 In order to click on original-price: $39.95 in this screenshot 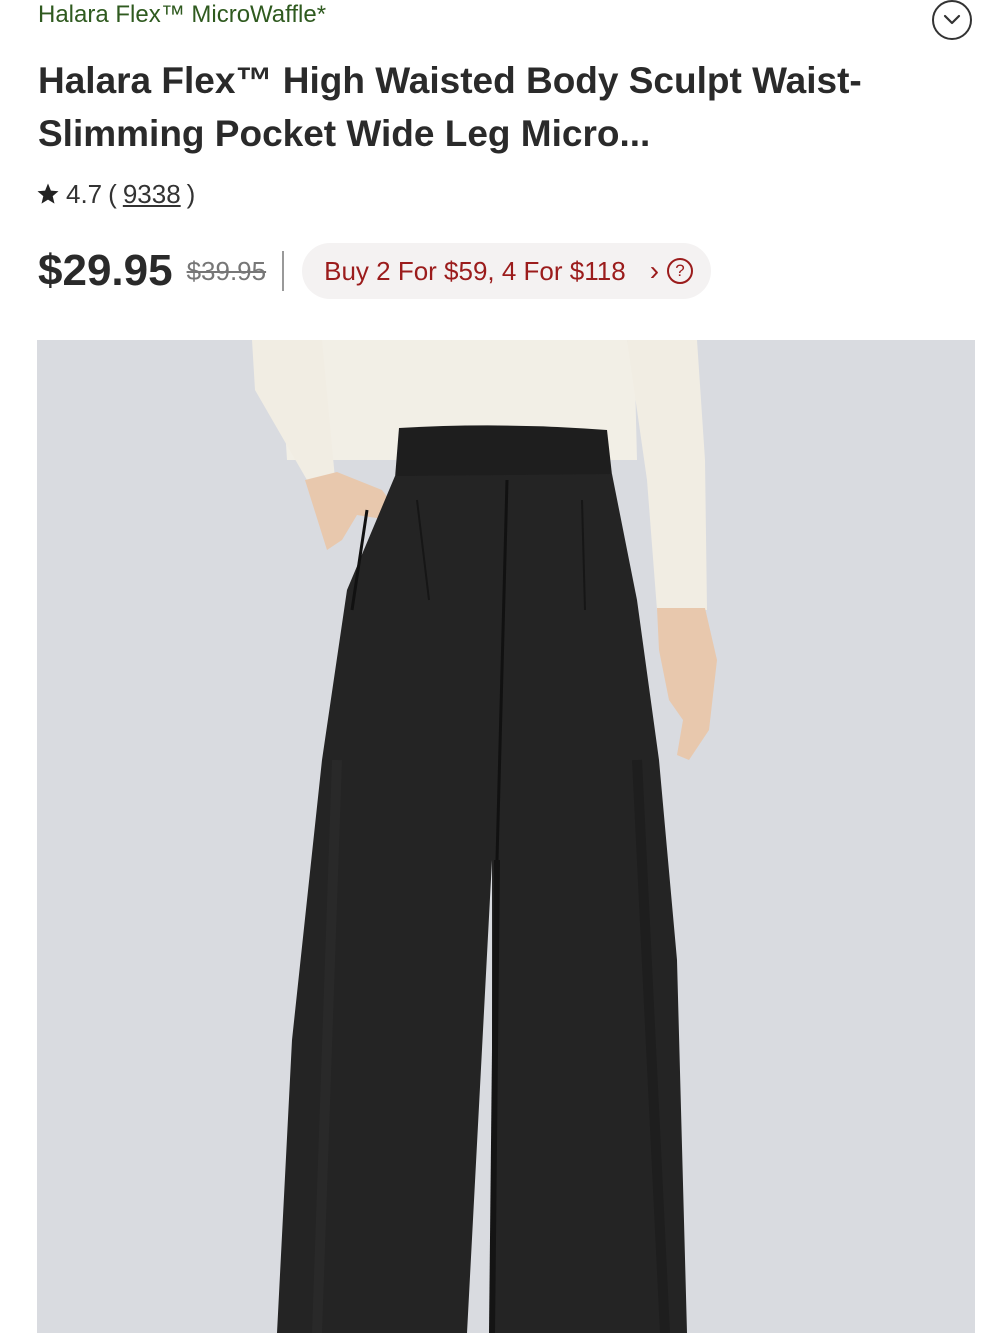, I will do `click(226, 270)`.